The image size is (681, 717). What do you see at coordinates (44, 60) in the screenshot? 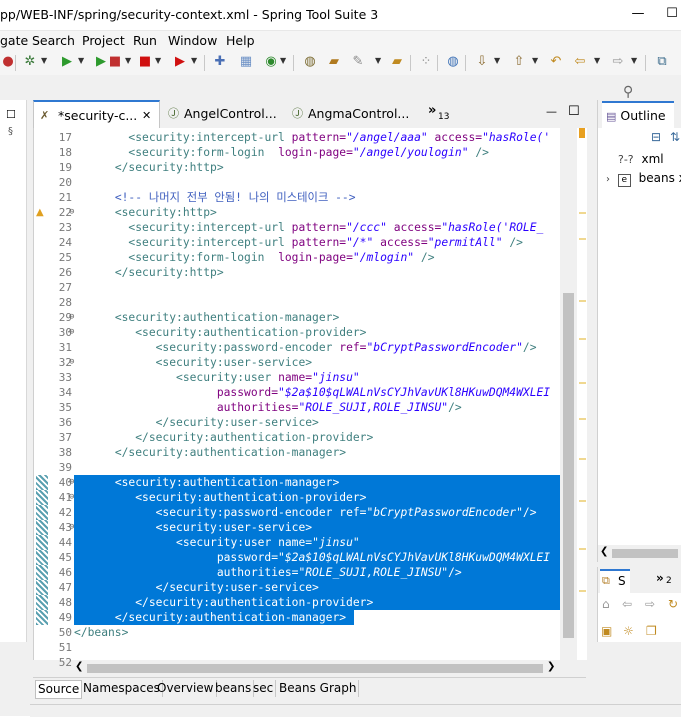
I see `debug-dropdown-icon: ▼` at bounding box center [44, 60].